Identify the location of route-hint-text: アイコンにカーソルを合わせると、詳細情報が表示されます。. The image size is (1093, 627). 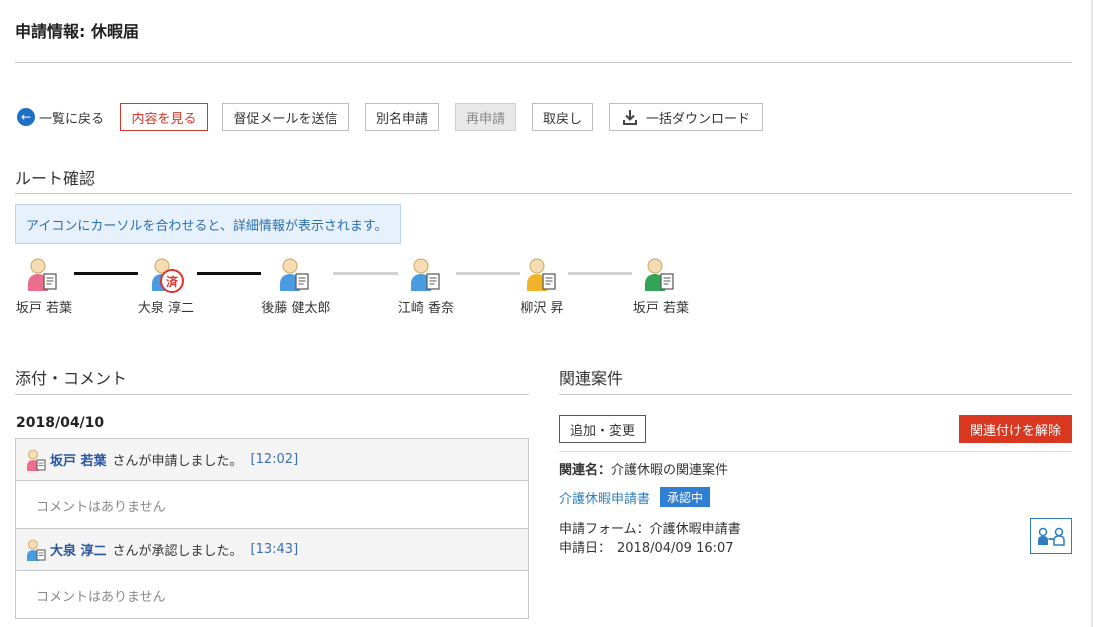
(207, 226).